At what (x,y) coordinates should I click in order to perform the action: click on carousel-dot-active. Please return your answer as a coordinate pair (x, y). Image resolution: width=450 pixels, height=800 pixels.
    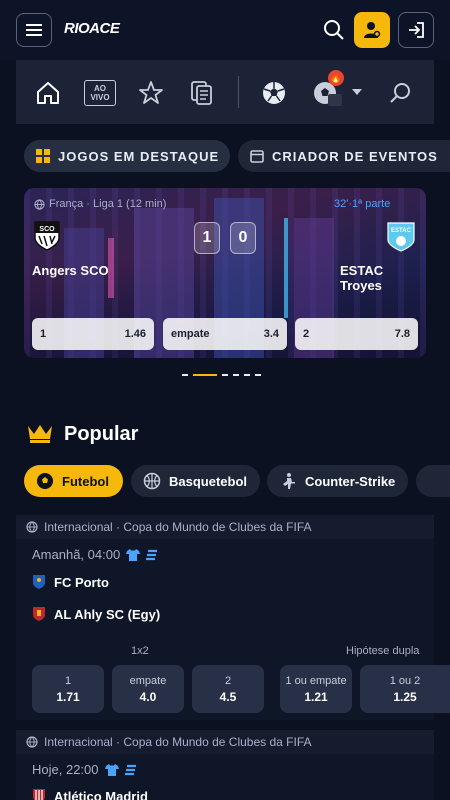
    Looking at the image, I should click on (205, 375).